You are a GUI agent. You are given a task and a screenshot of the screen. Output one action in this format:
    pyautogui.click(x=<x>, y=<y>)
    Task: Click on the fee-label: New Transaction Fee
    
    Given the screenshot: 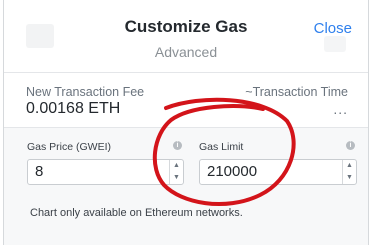 What is the action you would take?
    pyautogui.click(x=85, y=92)
    